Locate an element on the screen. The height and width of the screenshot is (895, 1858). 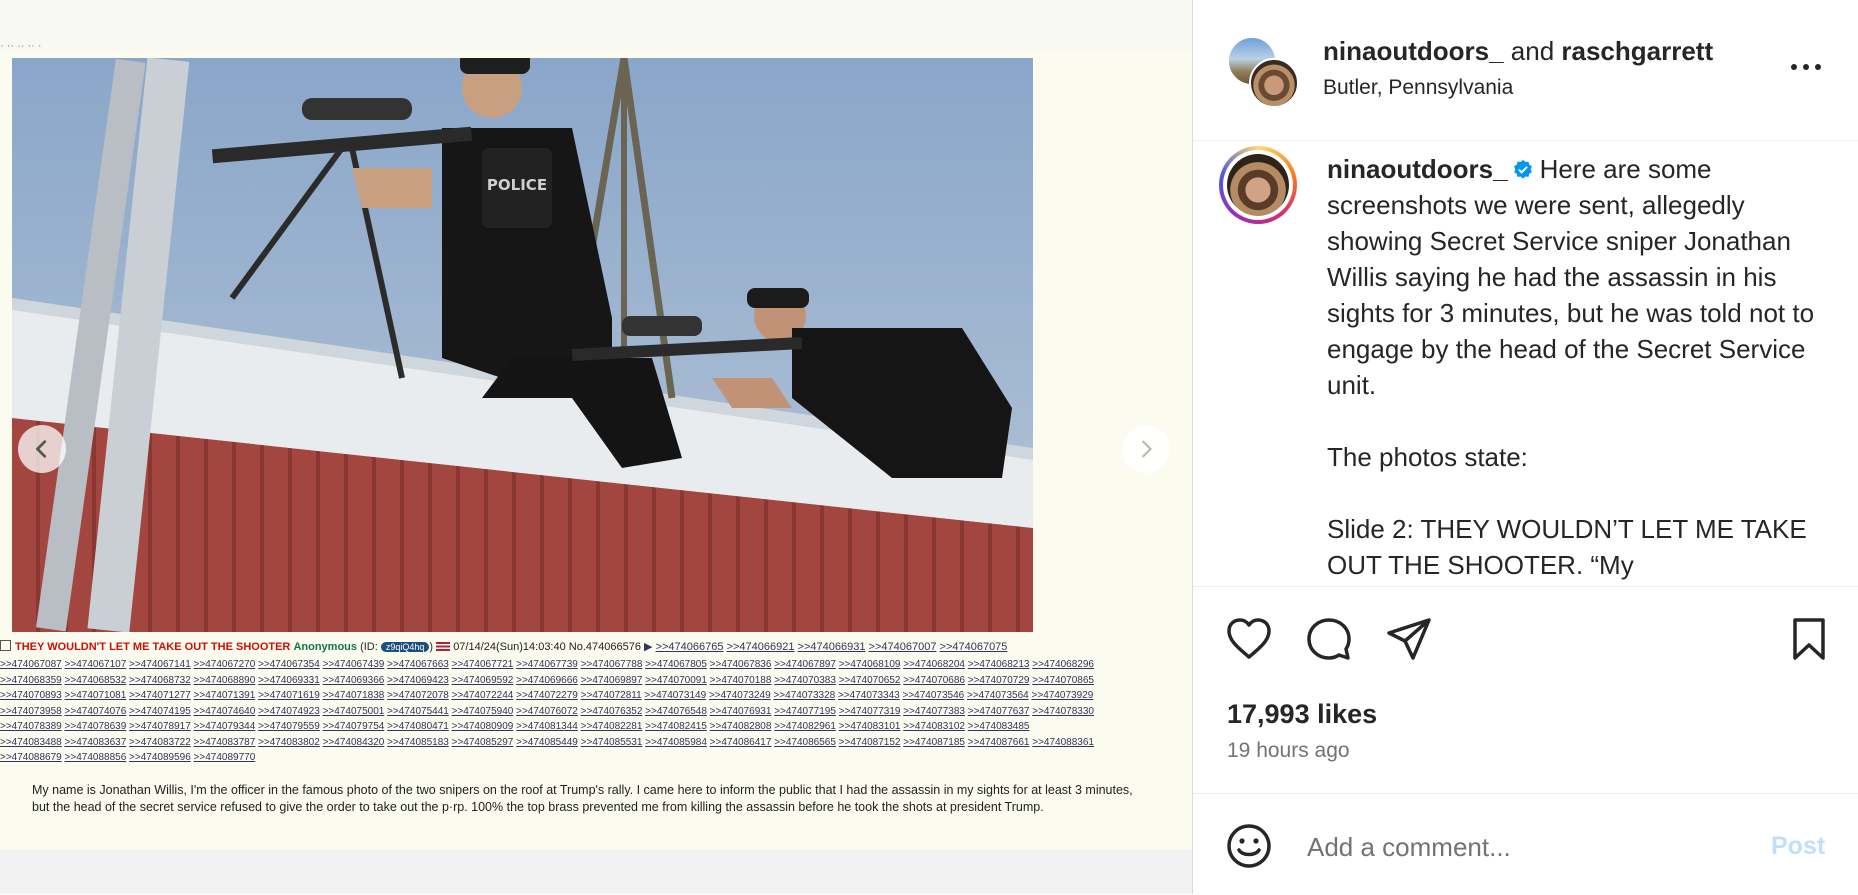
reply-link: >>474085297 is located at coordinates (483, 742).